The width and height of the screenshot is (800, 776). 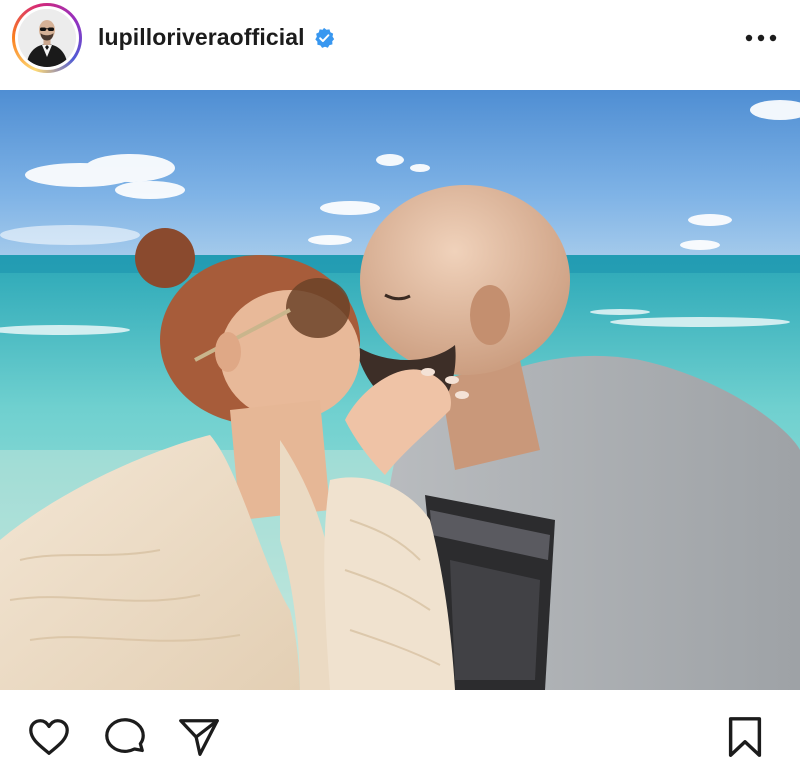 I want to click on more-options-button, so click(x=761, y=38).